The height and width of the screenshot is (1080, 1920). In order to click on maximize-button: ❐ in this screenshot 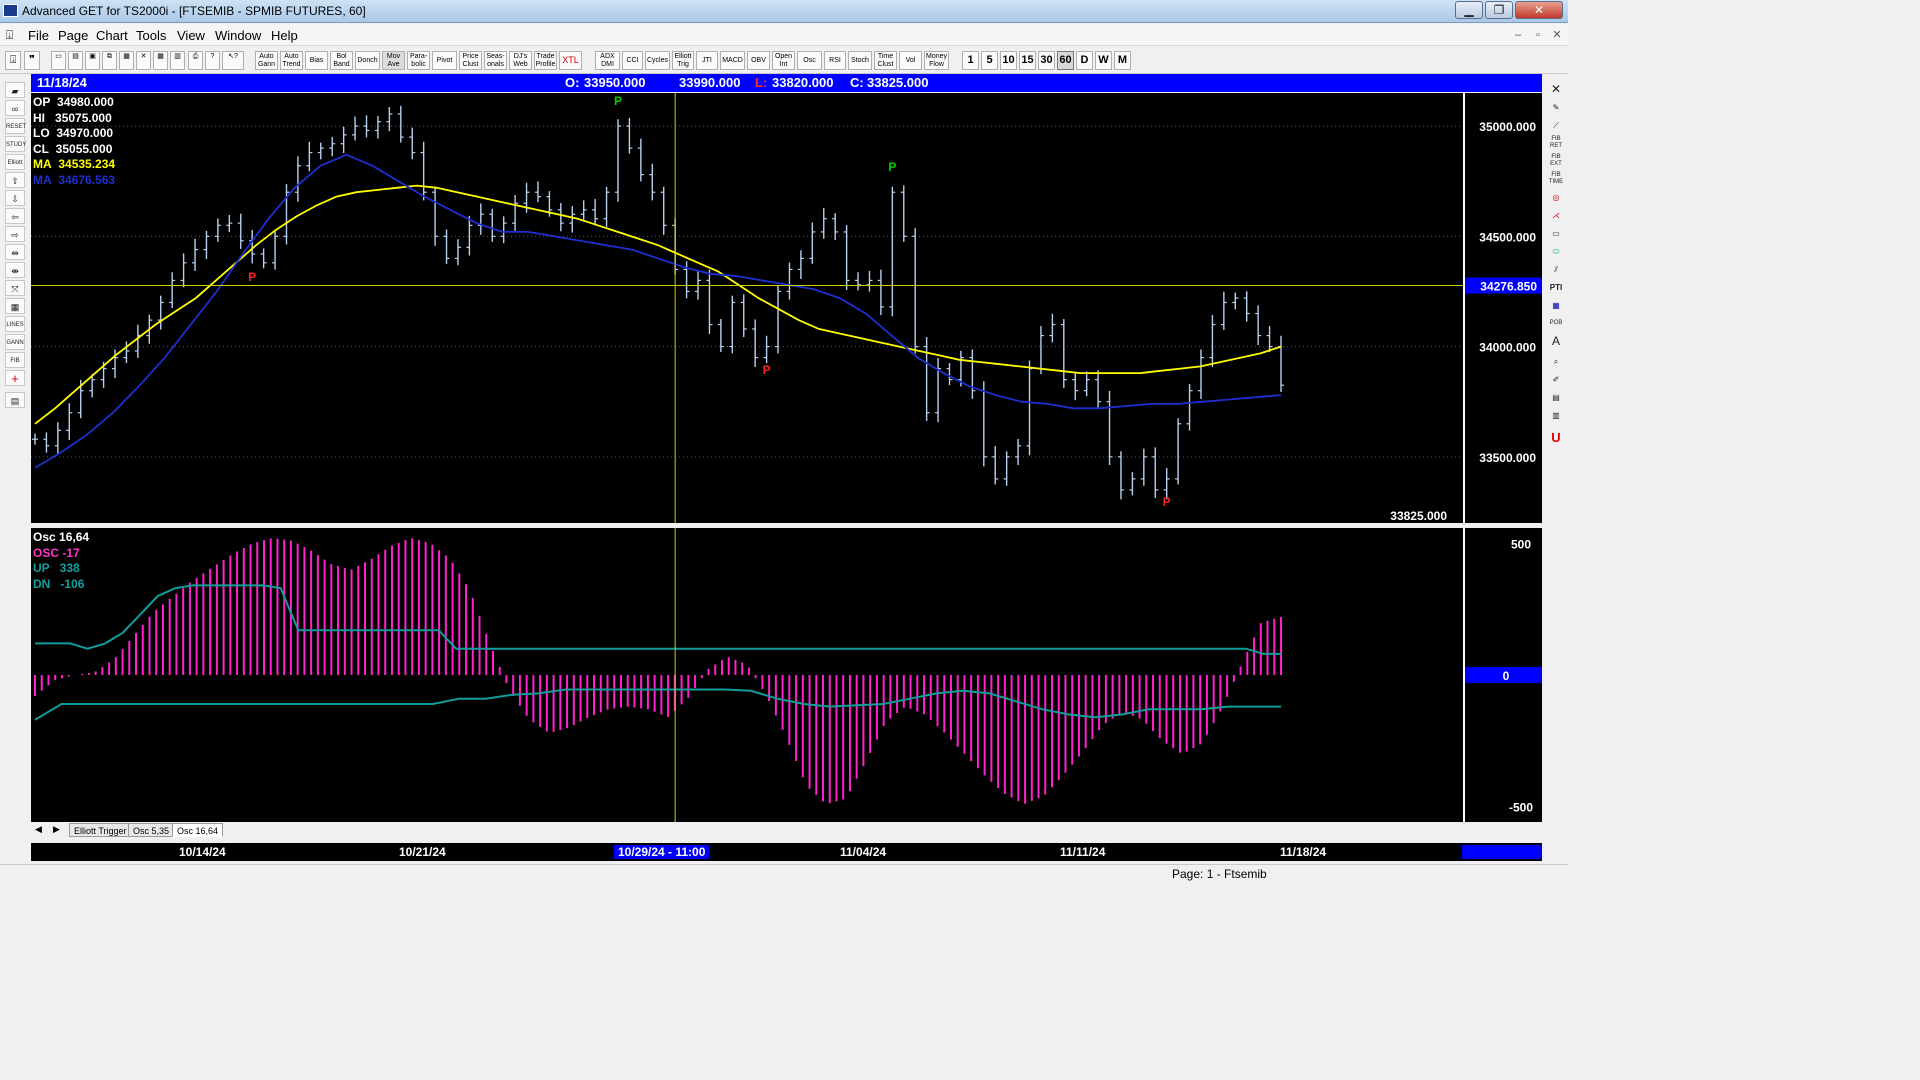, I will do `click(1499, 10)`.